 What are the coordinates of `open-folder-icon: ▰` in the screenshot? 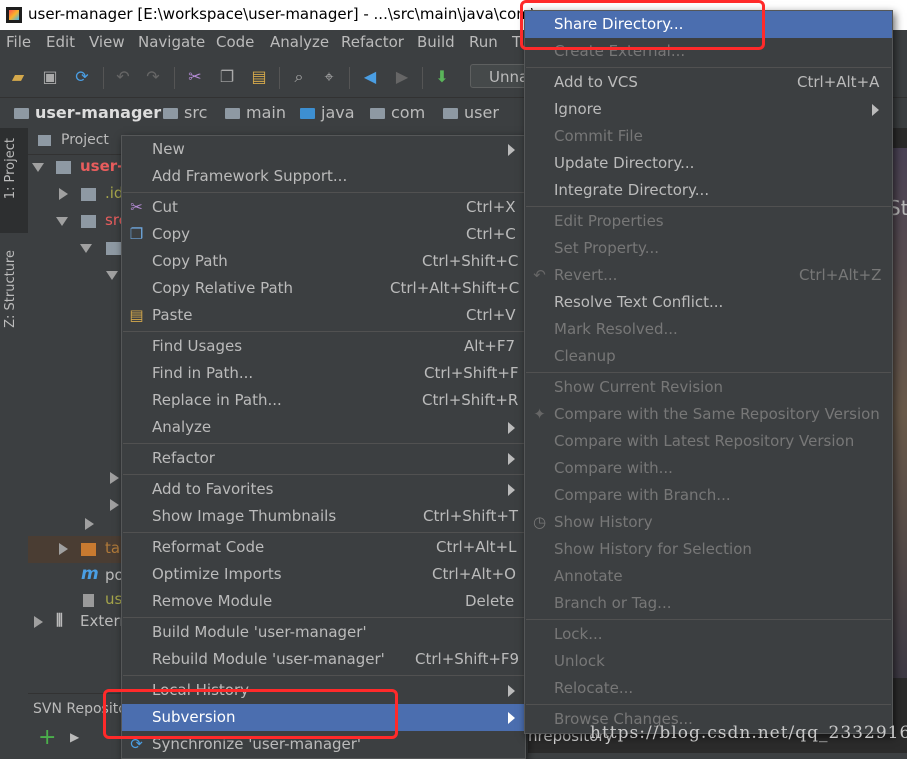 It's located at (18, 77).